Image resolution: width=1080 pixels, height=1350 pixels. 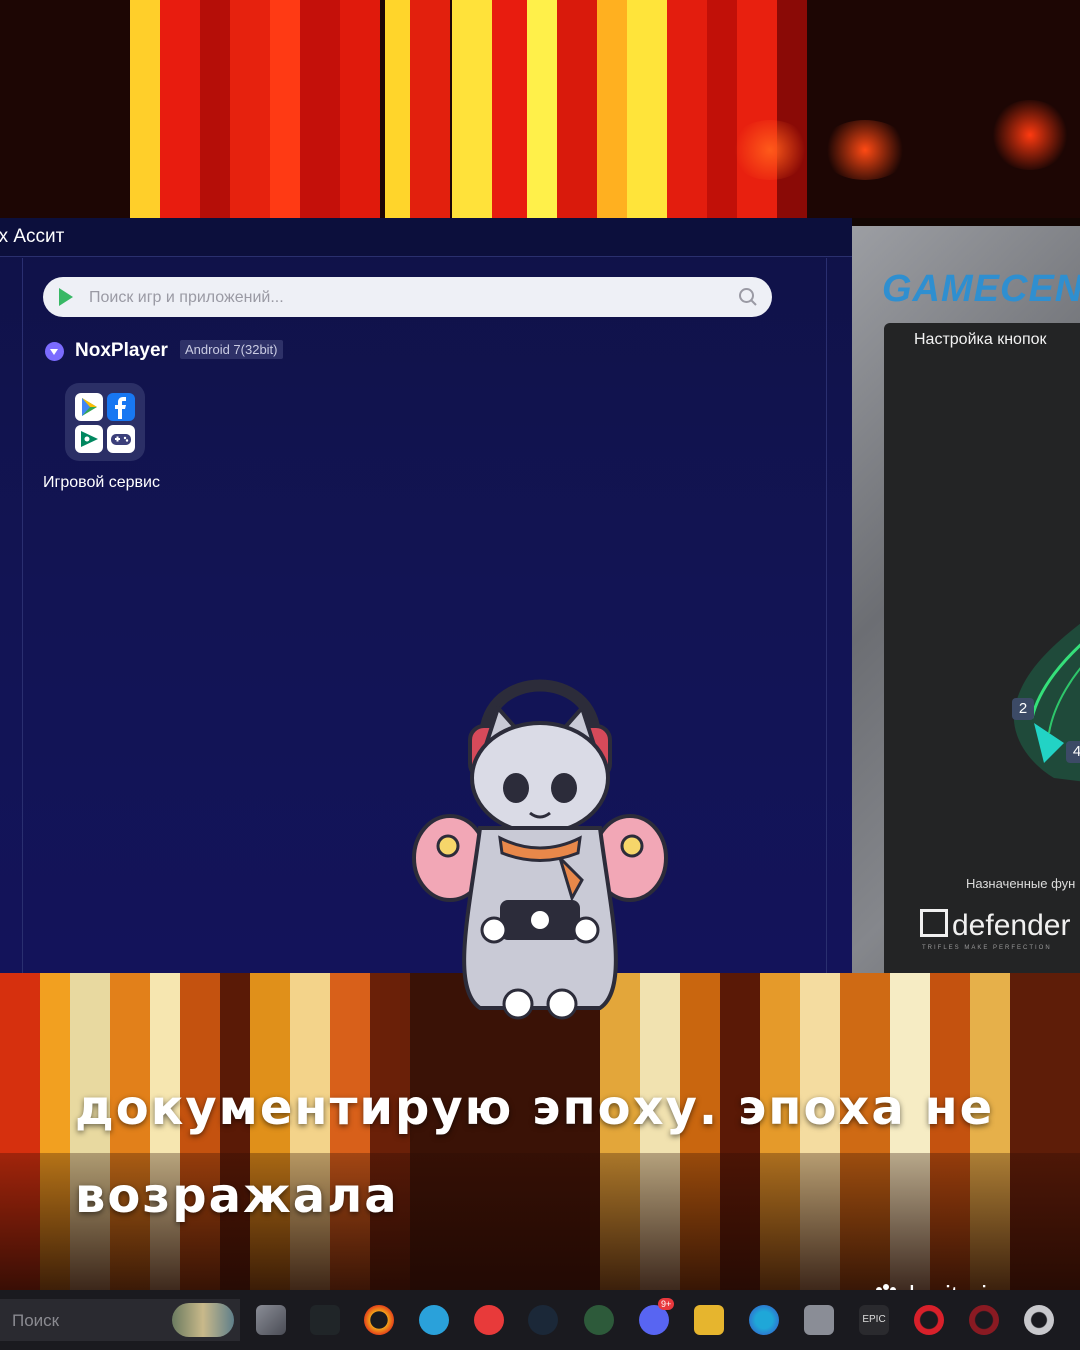 What do you see at coordinates (874, 1320) in the screenshot?
I see `epic-games-icon: EPIC` at bounding box center [874, 1320].